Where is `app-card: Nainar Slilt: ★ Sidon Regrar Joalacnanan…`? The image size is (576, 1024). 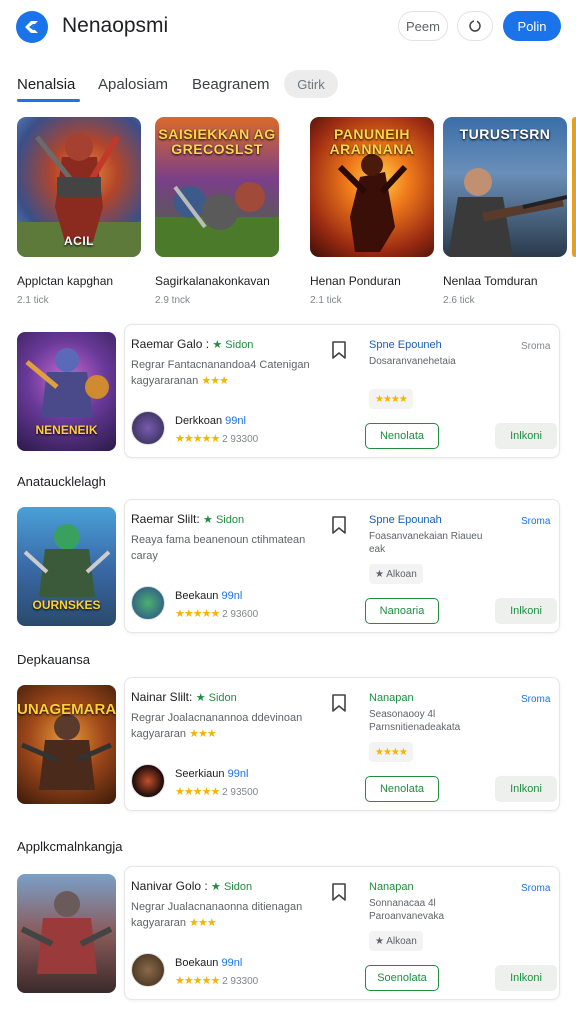
app-card: Nainar Slilt: ★ Sidon Regrar Joalacnanan… is located at coordinates (342, 744).